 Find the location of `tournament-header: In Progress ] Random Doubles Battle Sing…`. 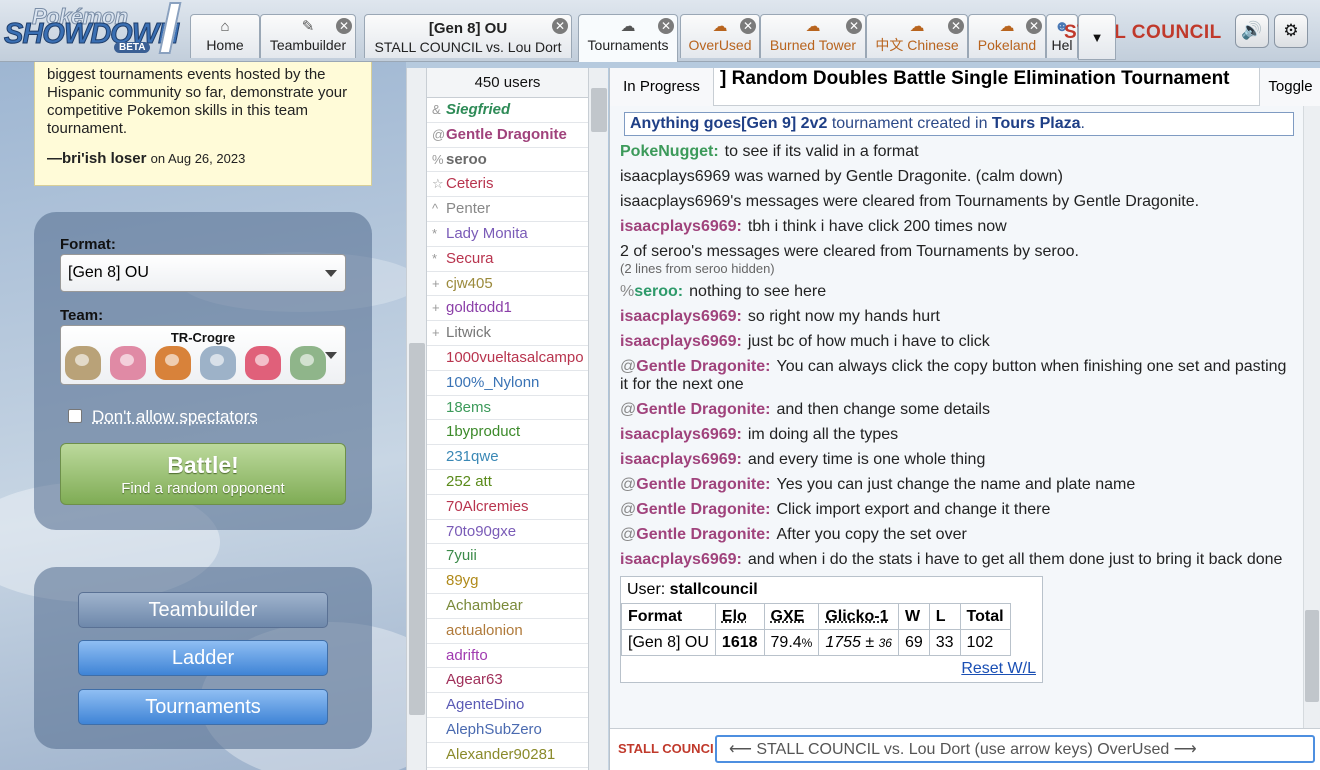

tournament-header: In Progress ] Random Doubles Battle Sing… is located at coordinates (965, 87).